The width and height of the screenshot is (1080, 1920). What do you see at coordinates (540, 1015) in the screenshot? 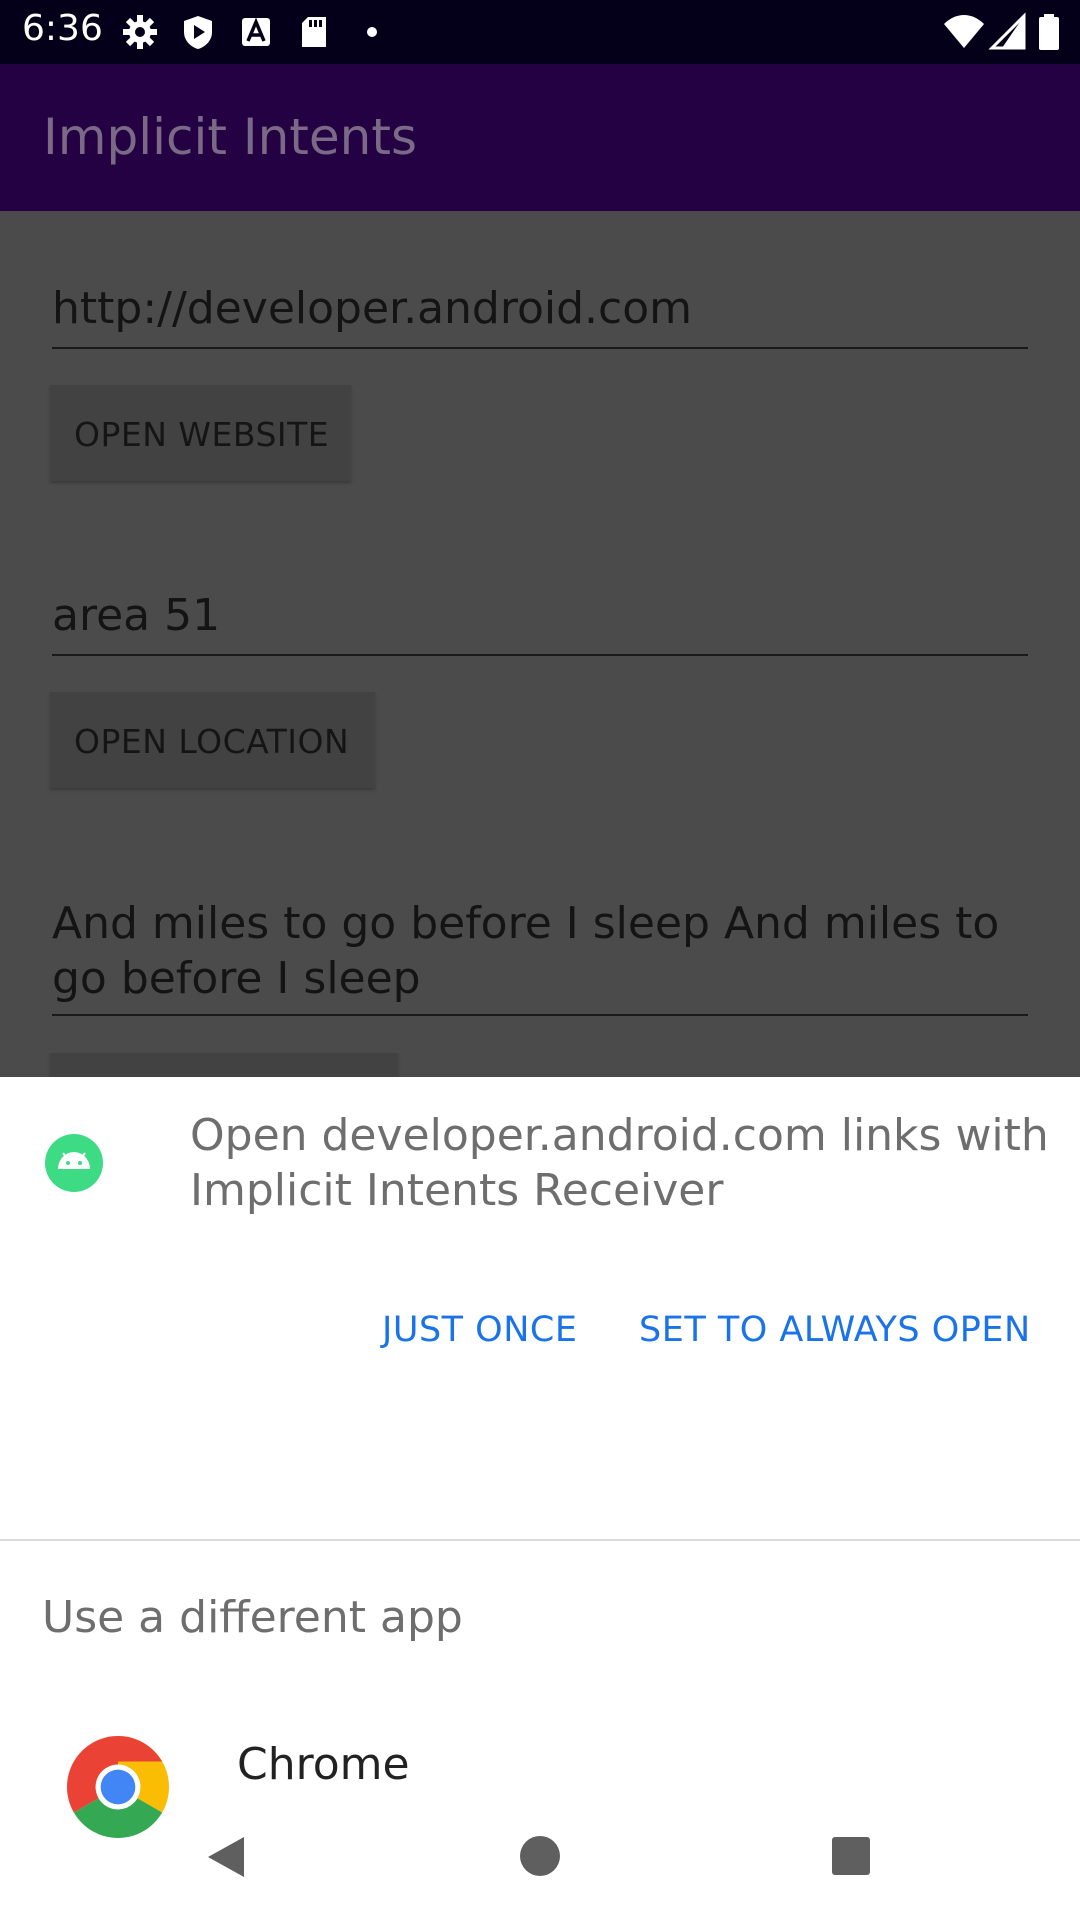
I see `share-text-input-underline` at bounding box center [540, 1015].